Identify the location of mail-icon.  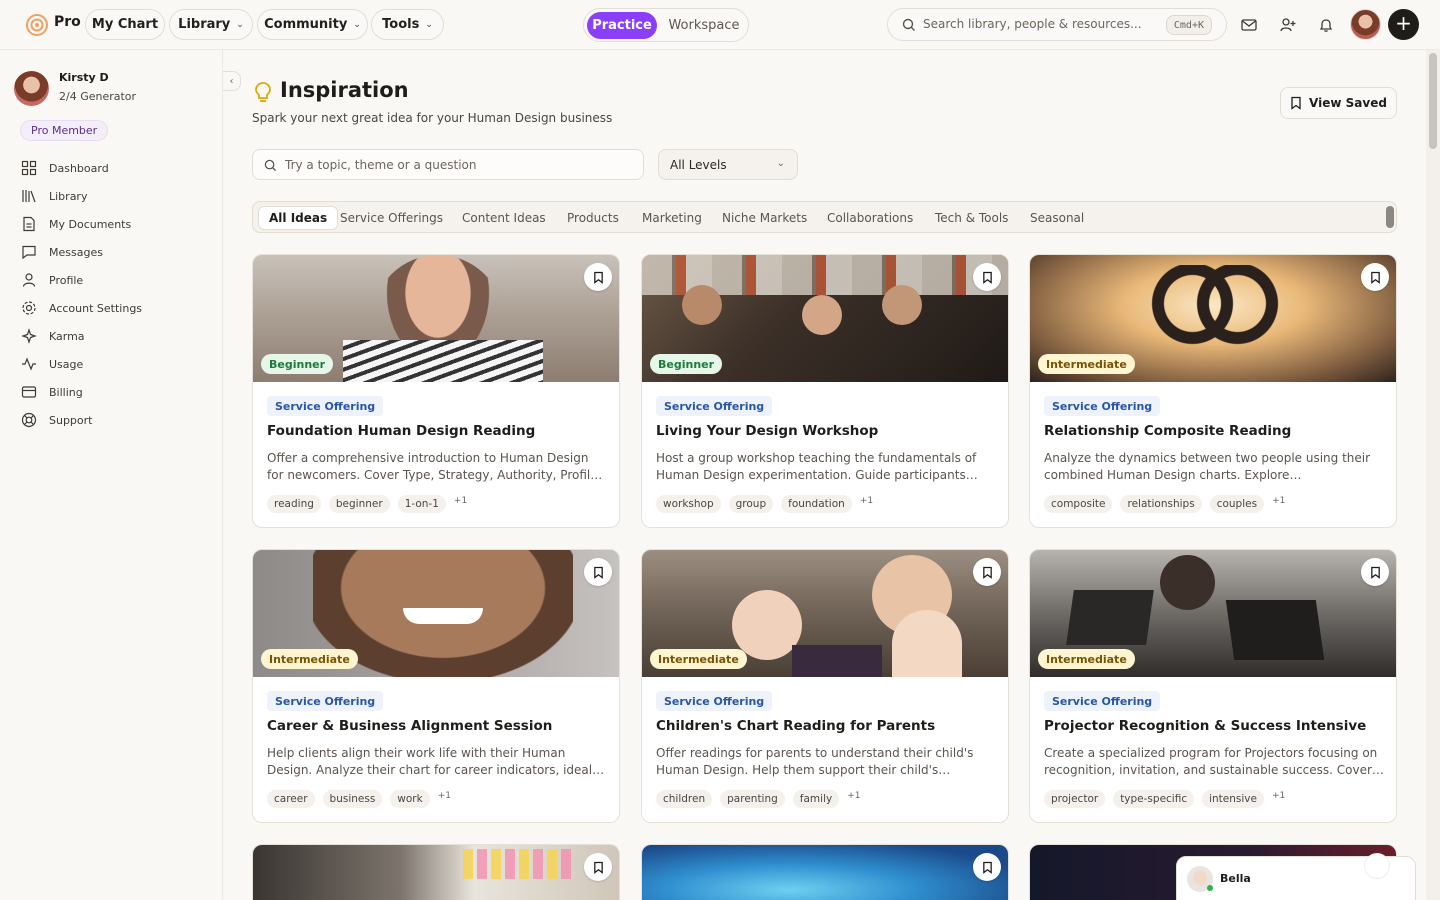
(1249, 25).